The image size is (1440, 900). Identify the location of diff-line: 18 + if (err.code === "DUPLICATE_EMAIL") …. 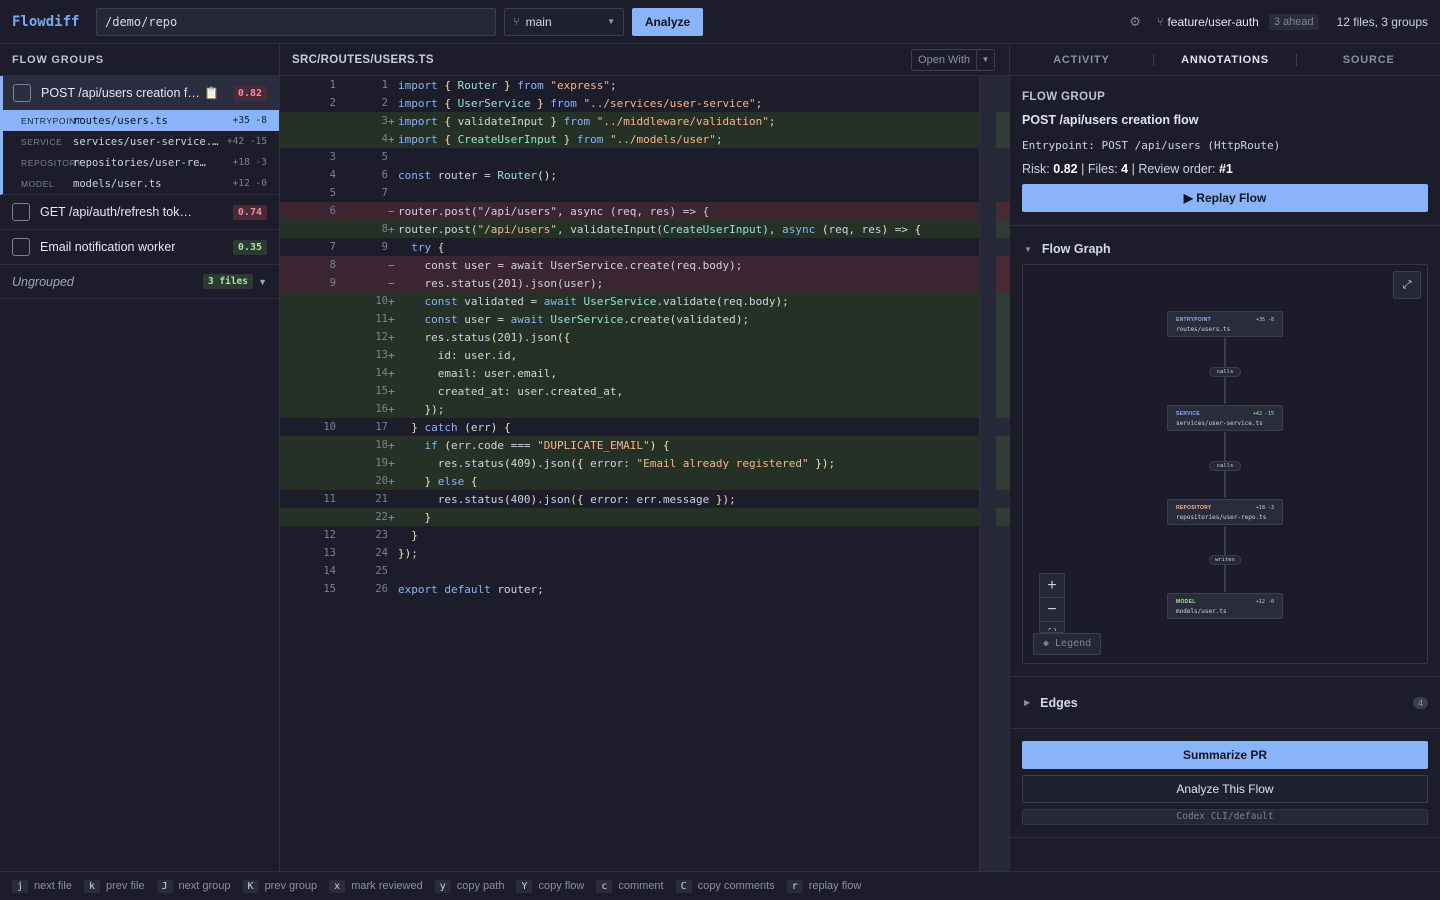
(630, 445).